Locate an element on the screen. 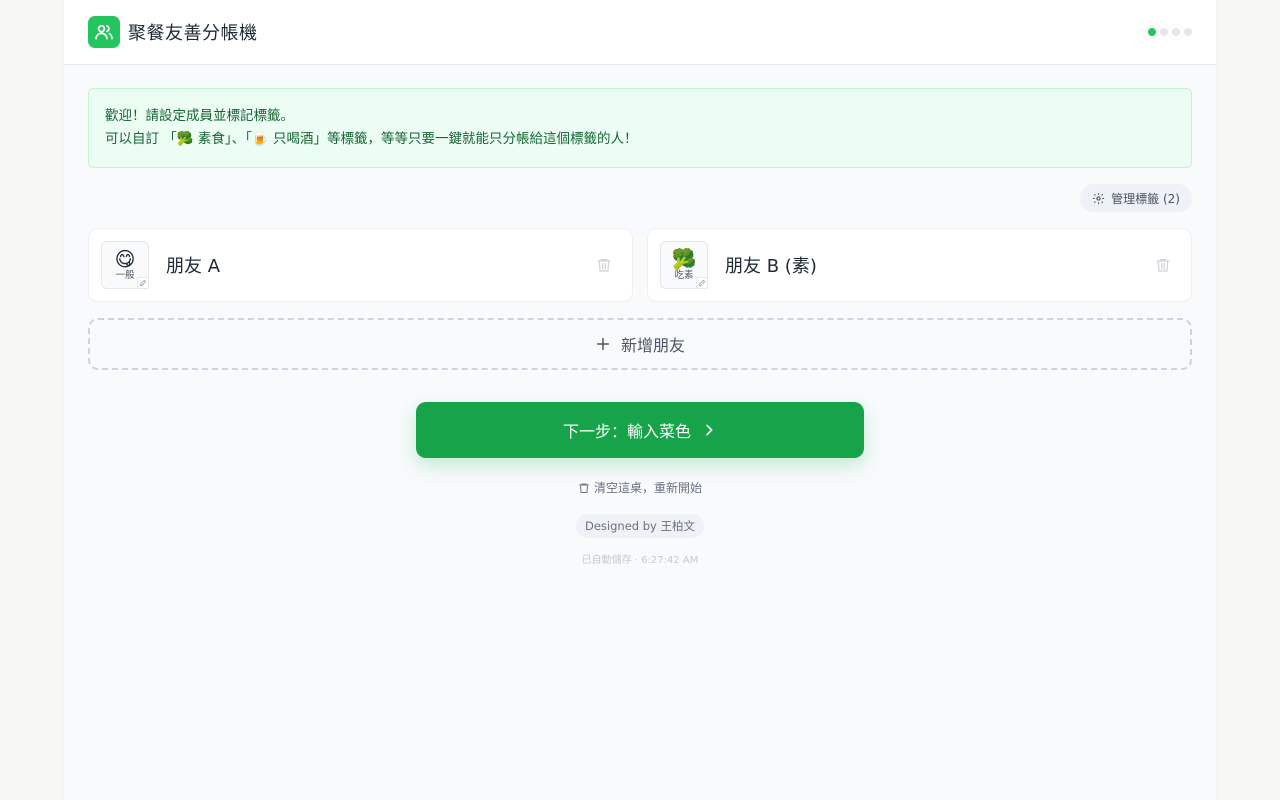 The width and height of the screenshot is (1280, 800). friend-avatar-button: 🥦 吃素 is located at coordinates (684, 265).